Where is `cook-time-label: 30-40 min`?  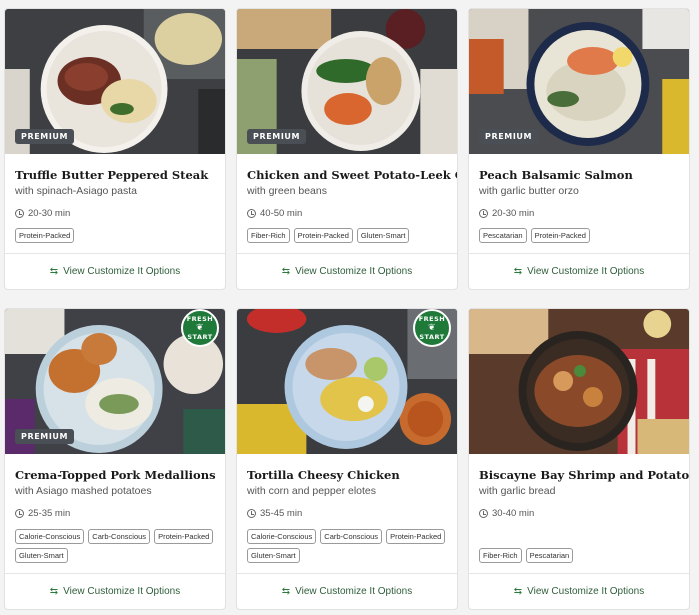 cook-time-label: 30-40 min is located at coordinates (513, 513).